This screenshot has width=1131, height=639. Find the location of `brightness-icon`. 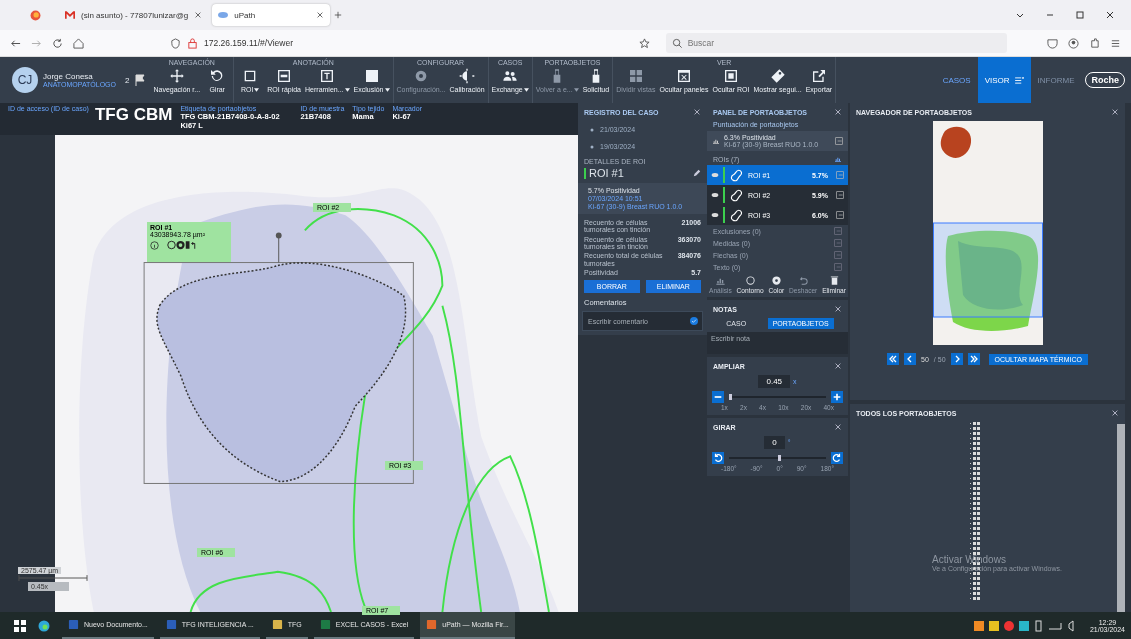

brightness-icon is located at coordinates (467, 76).